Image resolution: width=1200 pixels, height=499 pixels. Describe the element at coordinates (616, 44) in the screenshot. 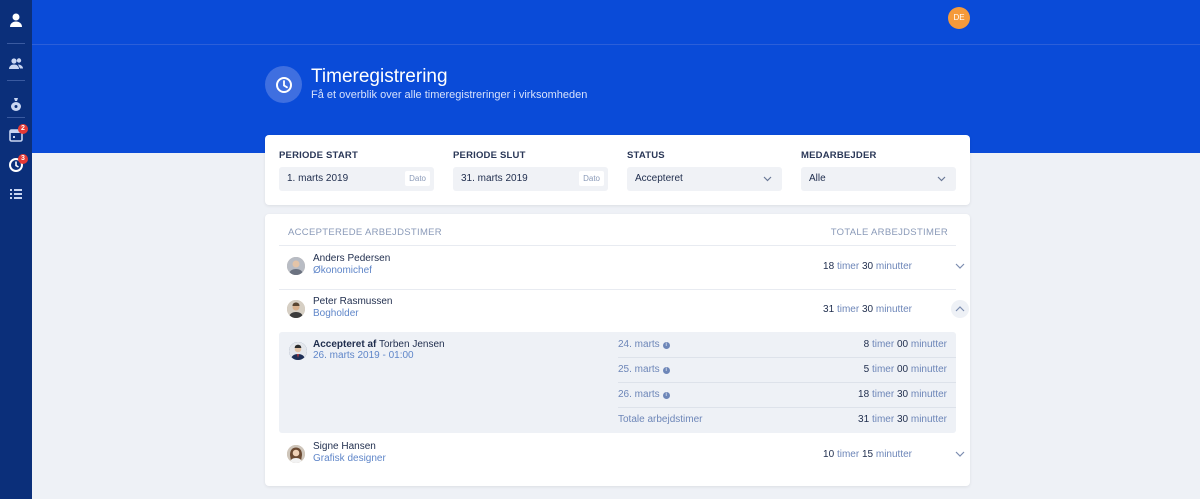

I see `header-divider` at that location.